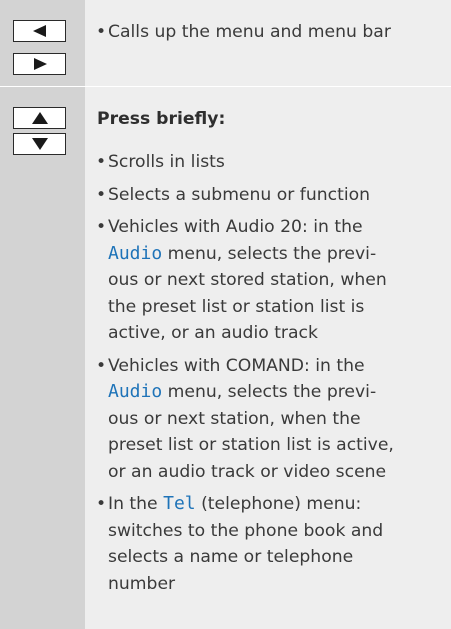 Image resolution: width=451 pixels, height=629 pixels. I want to click on down-arrow-key-icon, so click(39, 144).